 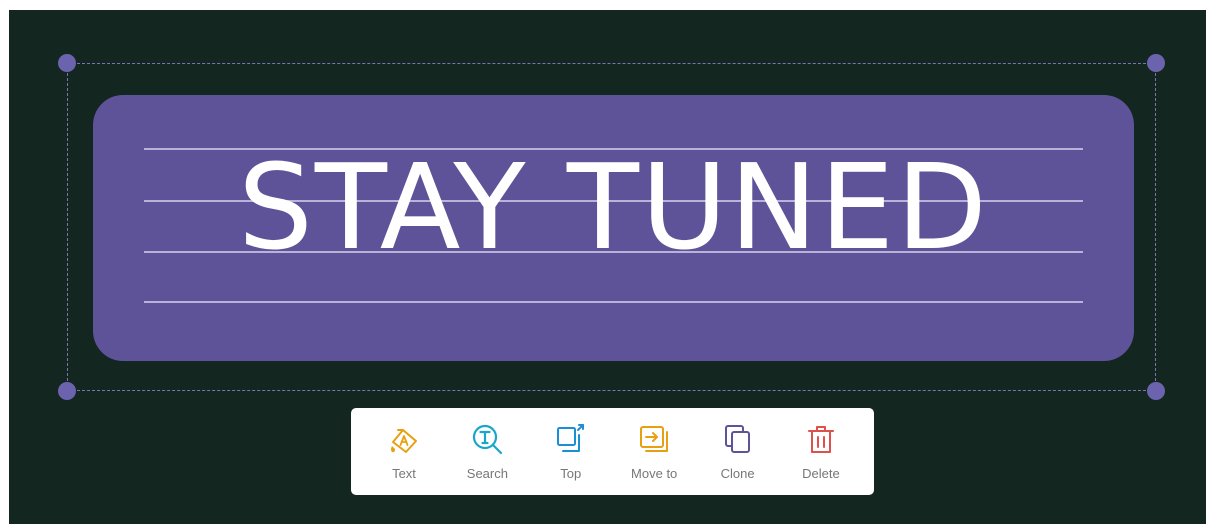 What do you see at coordinates (1156, 63) in the screenshot?
I see `resize-handle-top-right` at bounding box center [1156, 63].